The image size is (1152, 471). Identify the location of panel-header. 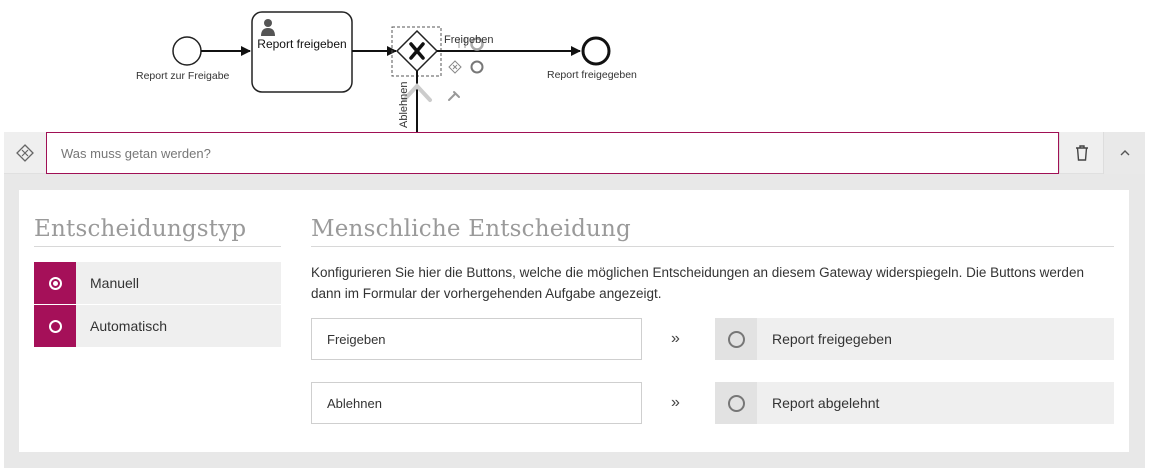
(574, 153).